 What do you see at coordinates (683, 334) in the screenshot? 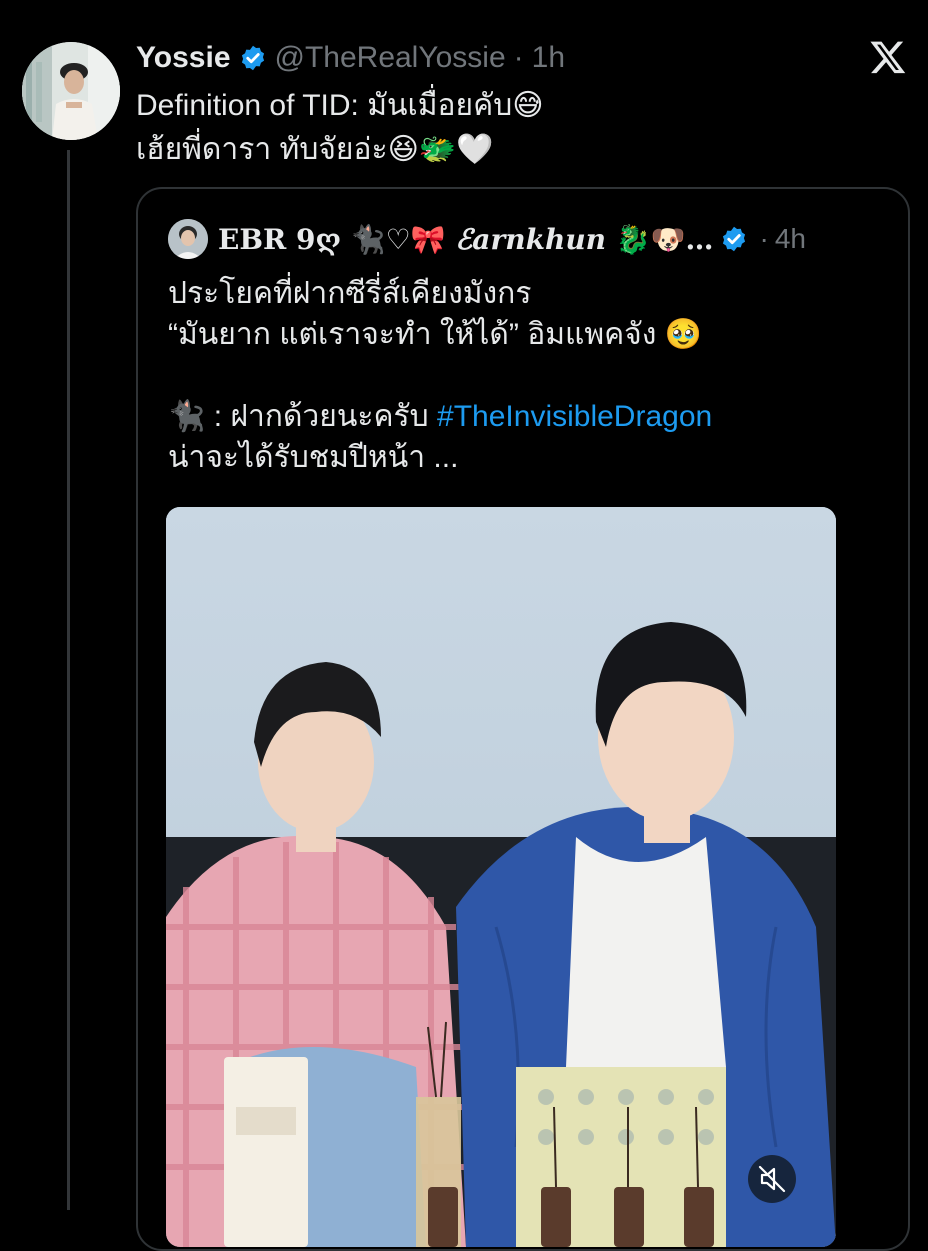
I see `quoted-emoji-pleading: 🥹` at bounding box center [683, 334].